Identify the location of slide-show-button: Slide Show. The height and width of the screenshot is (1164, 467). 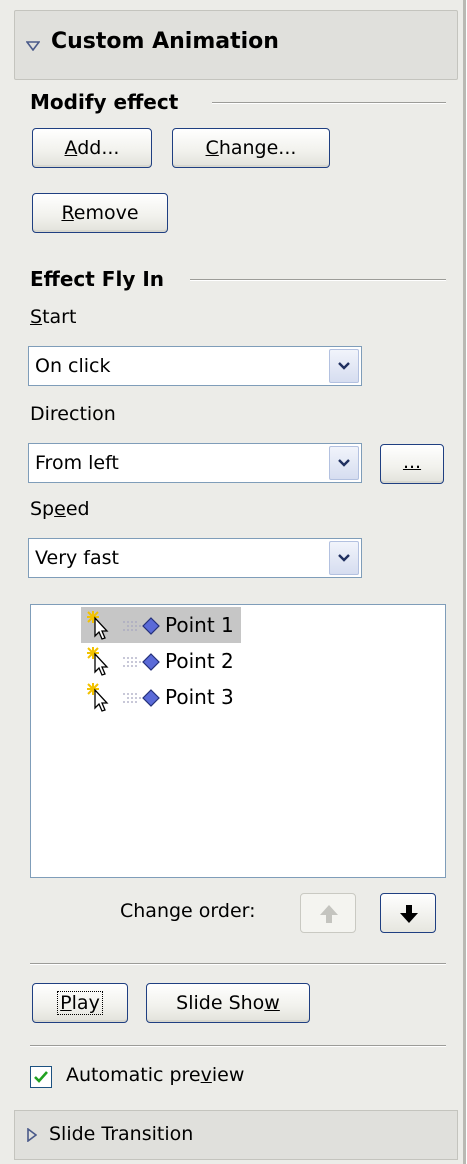
(228, 1003).